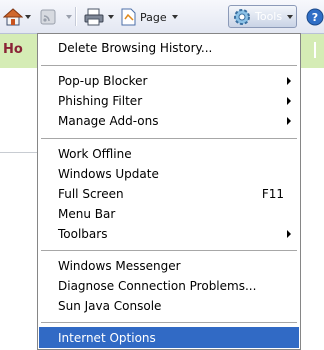  I want to click on page-heading: Ho, so click(13, 49).